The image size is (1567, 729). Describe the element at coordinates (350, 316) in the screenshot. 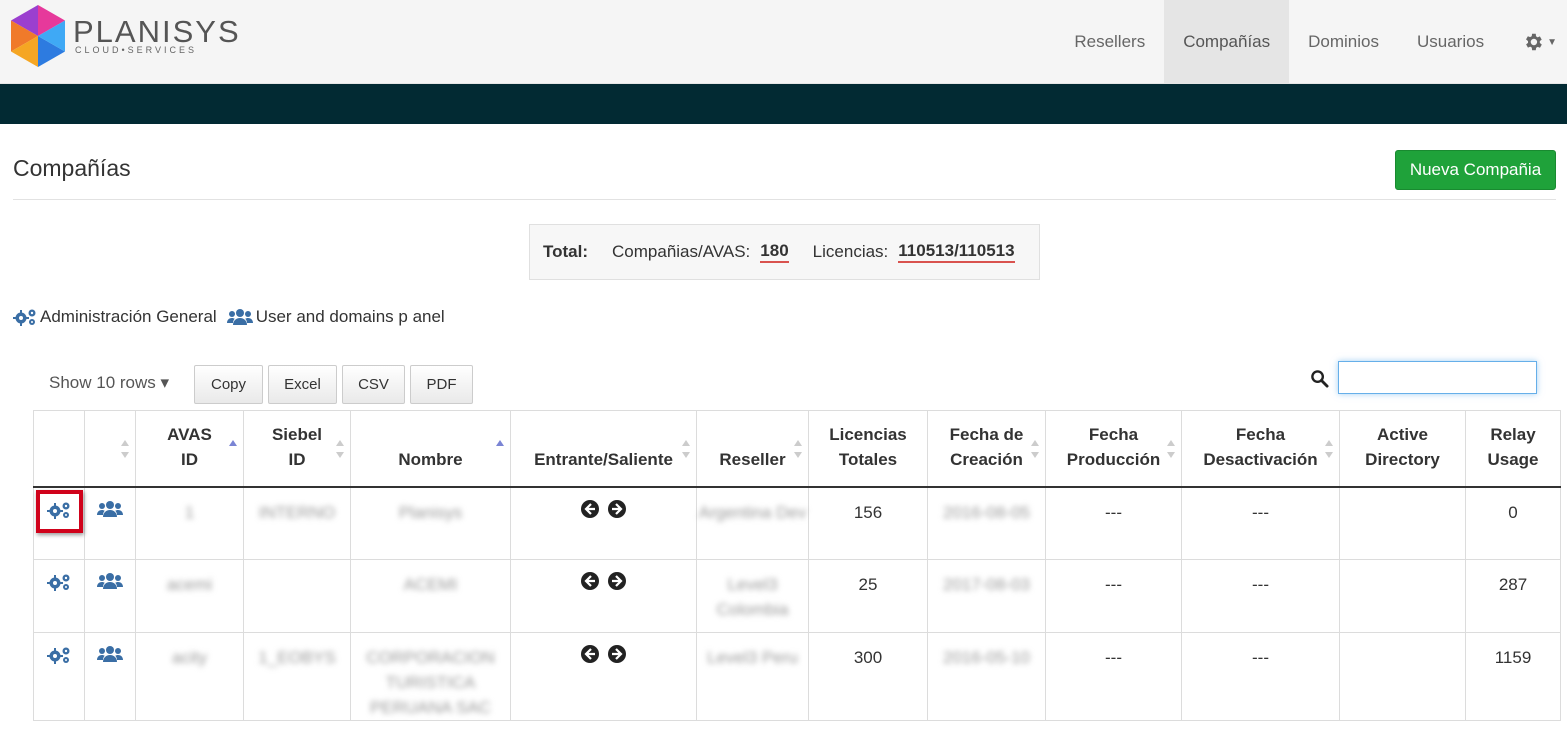

I see `legend-users-label: User and domains p anel` at that location.